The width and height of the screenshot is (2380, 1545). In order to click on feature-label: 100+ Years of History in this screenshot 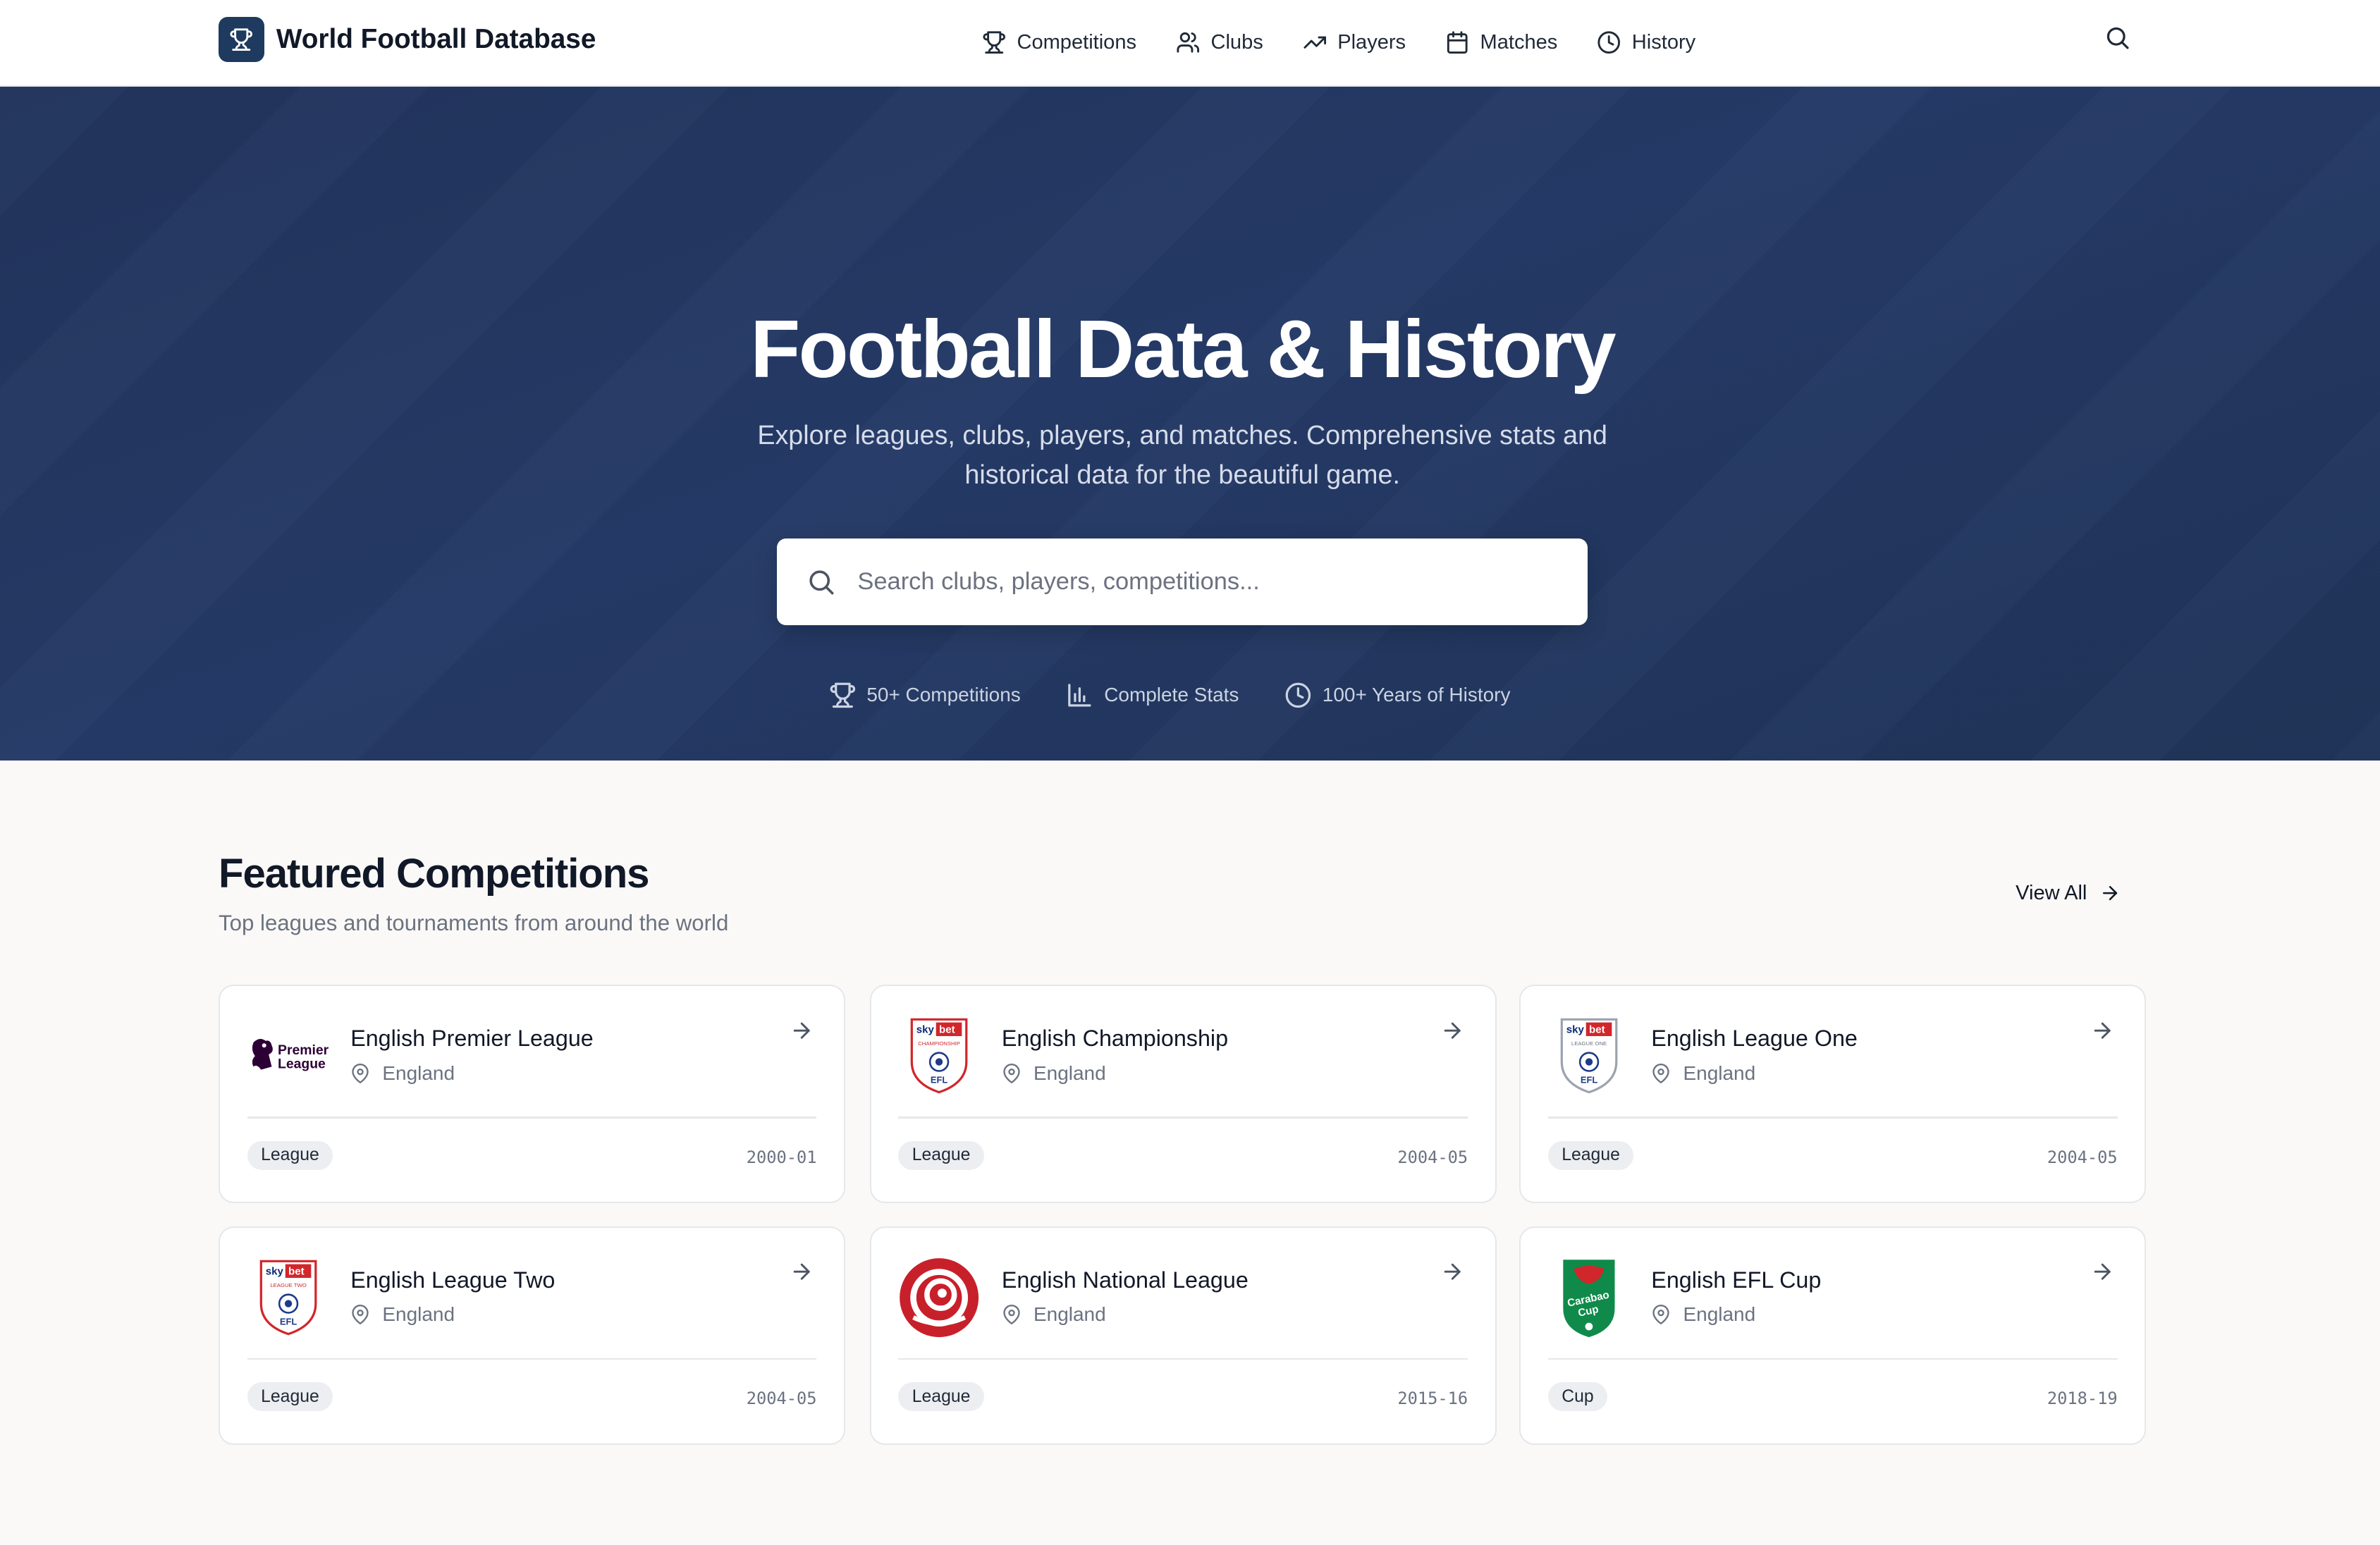, I will do `click(1416, 695)`.